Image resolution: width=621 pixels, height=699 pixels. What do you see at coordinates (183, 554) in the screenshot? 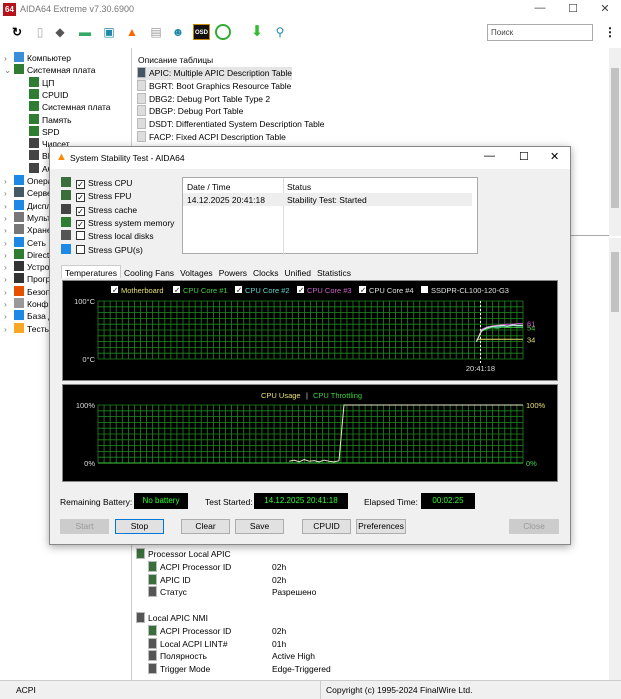
I see `detail-row: Processor Local APIC` at bounding box center [183, 554].